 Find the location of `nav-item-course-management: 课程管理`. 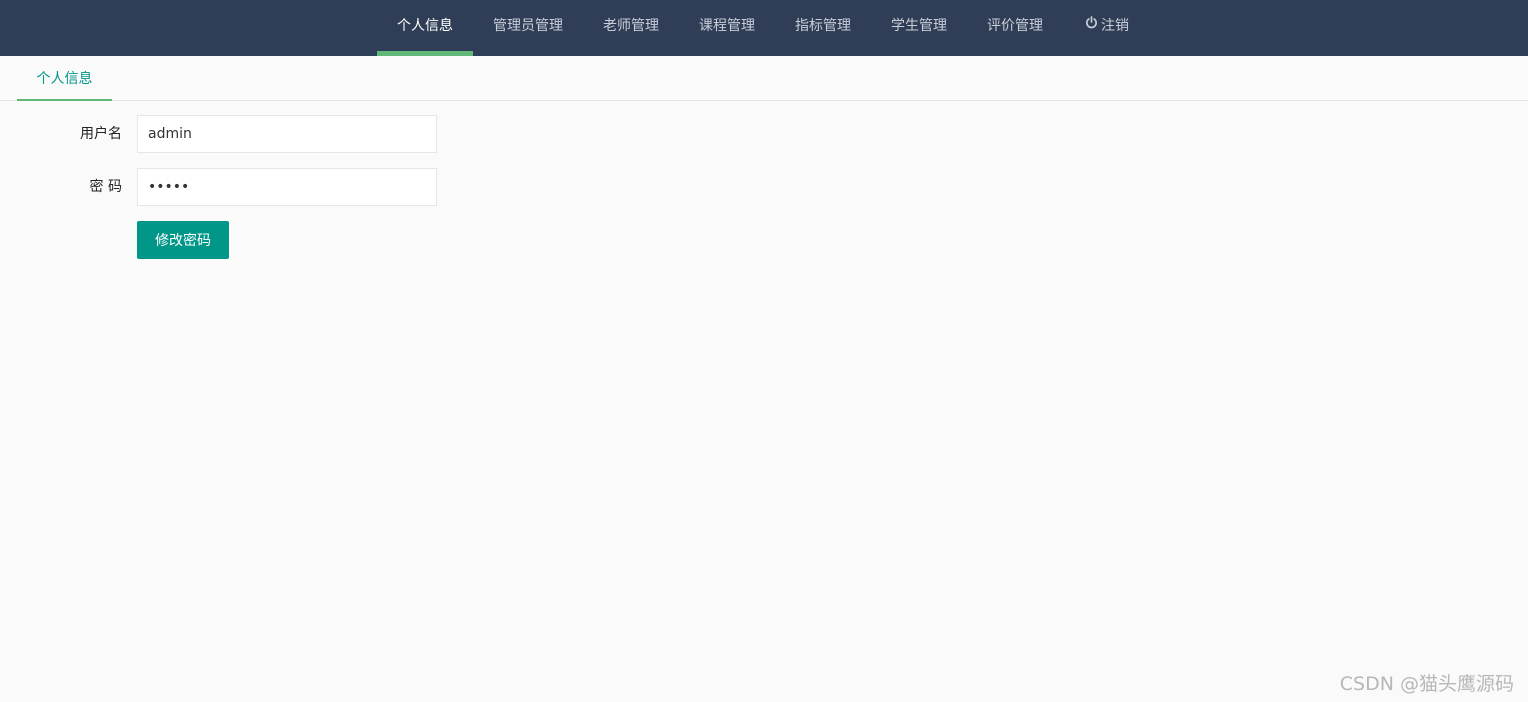

nav-item-course-management: 课程管理 is located at coordinates (727, 28).